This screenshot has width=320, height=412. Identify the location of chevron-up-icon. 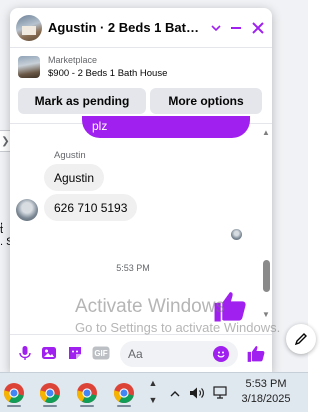
(175, 393).